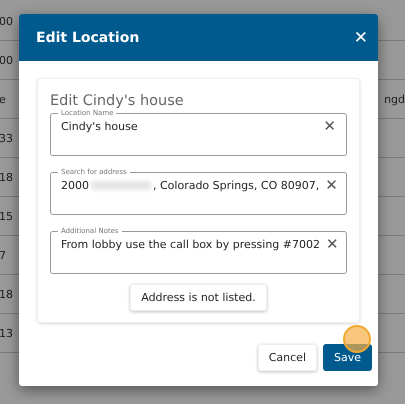  What do you see at coordinates (88, 38) in the screenshot?
I see `dialog-title: Edit Location` at bounding box center [88, 38].